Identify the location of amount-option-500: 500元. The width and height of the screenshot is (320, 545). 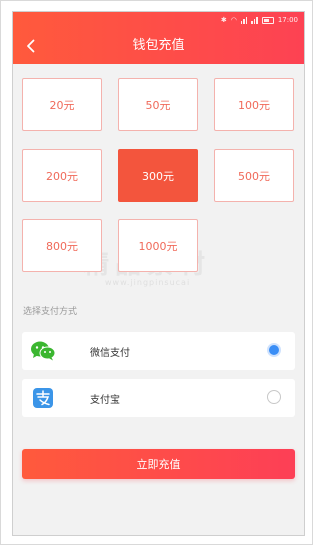
(254, 175).